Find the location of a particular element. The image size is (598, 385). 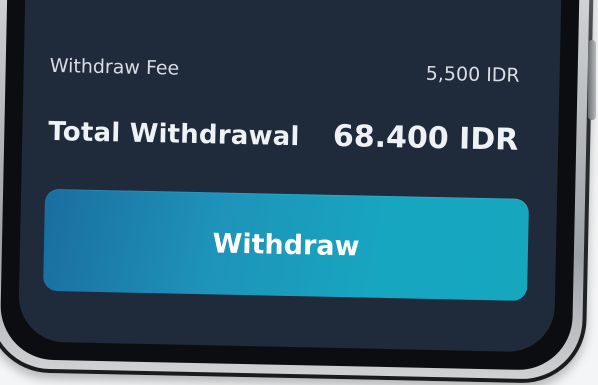

phone-side-button is located at coordinates (592, 80).